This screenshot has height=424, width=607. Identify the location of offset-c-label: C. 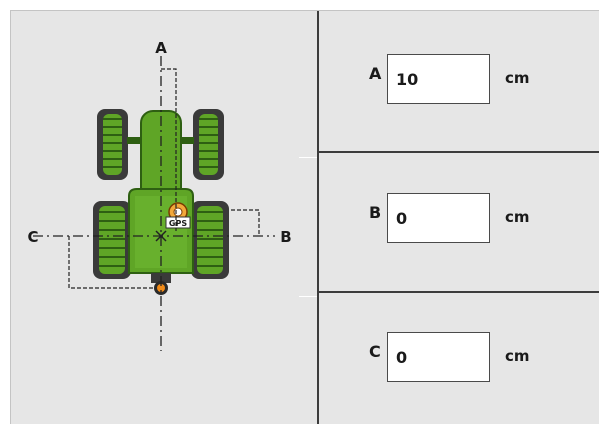
(375, 351).